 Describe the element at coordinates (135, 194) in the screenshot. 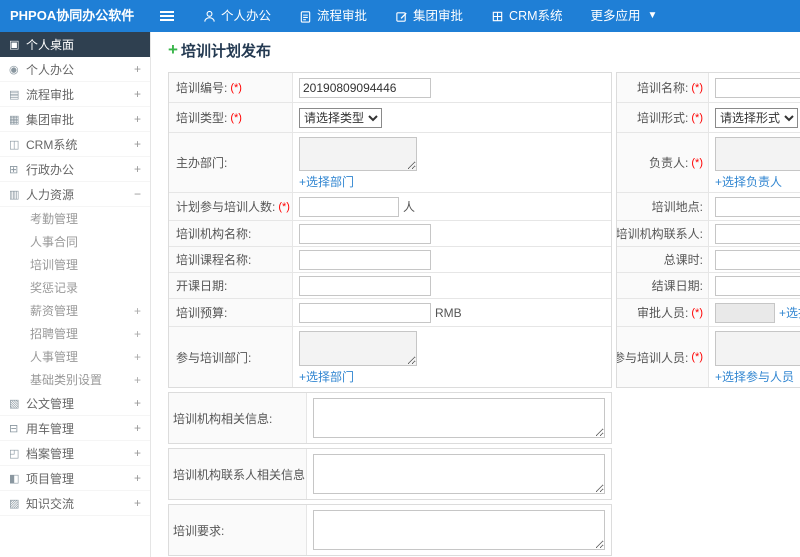

I see `collapse-icon: −` at that location.